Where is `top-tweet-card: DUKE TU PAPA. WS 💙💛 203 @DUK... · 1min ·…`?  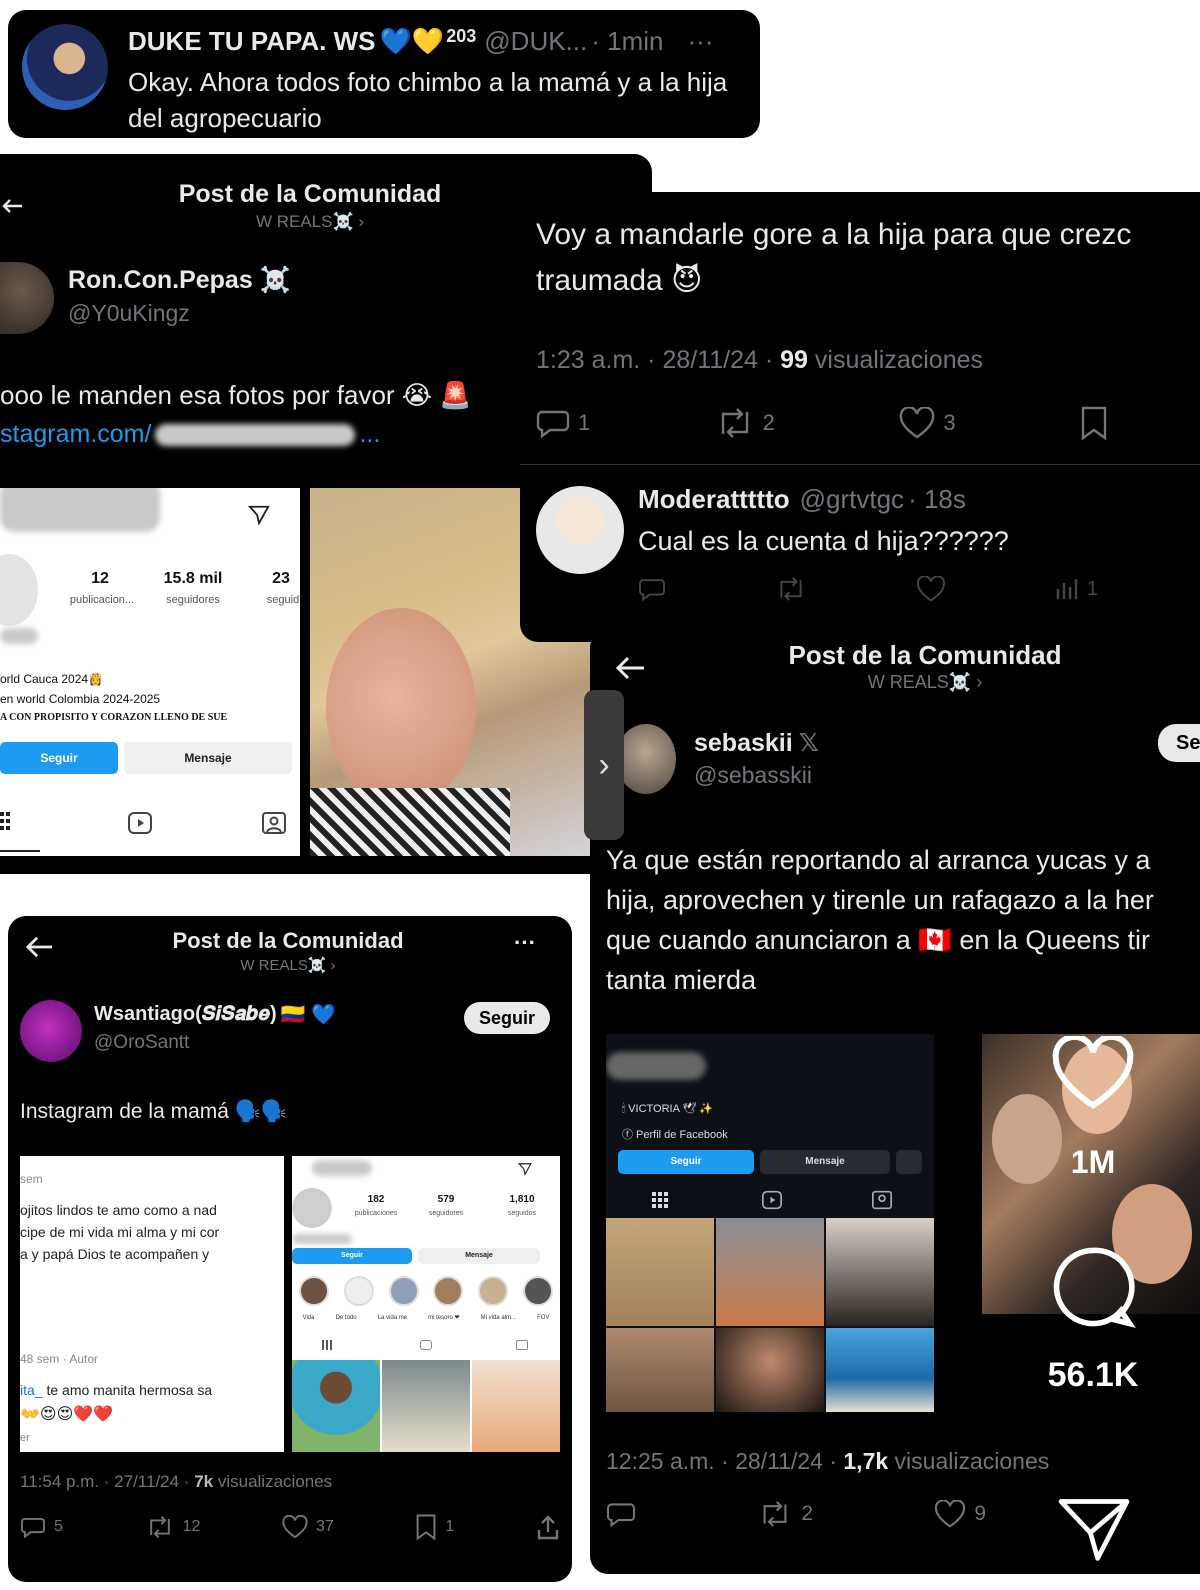 top-tweet-card: DUKE TU PAPA. WS 💙💛 203 @DUK... · 1min ·… is located at coordinates (384, 74).